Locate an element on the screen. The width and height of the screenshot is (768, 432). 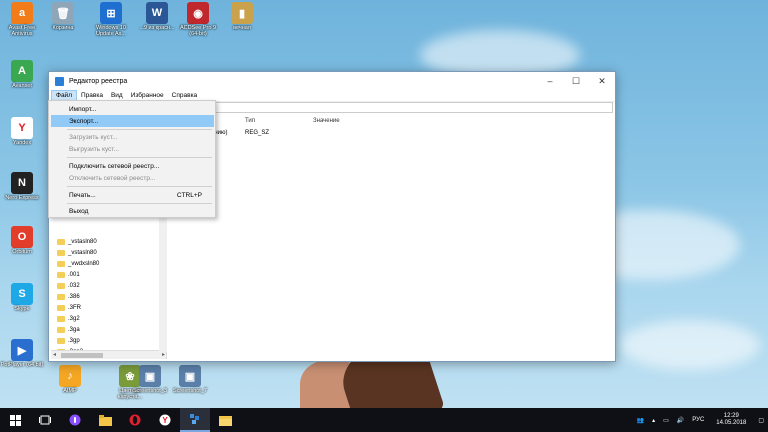
clock: 12:29 14.05.2018 is located at coordinates (731, 420).